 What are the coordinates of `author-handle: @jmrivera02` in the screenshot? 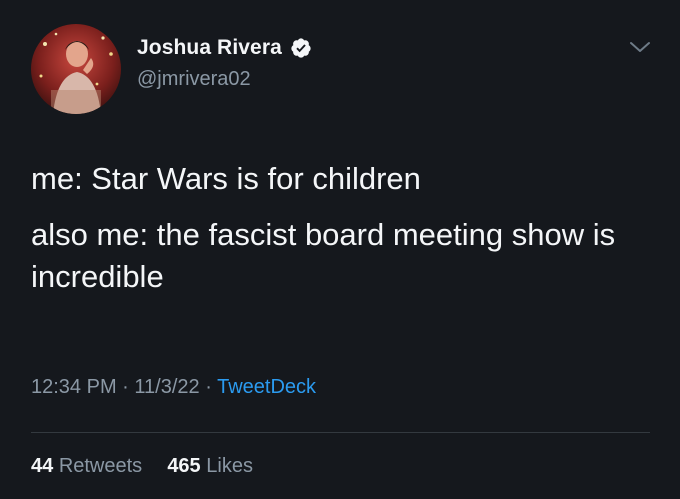 It's located at (194, 79).